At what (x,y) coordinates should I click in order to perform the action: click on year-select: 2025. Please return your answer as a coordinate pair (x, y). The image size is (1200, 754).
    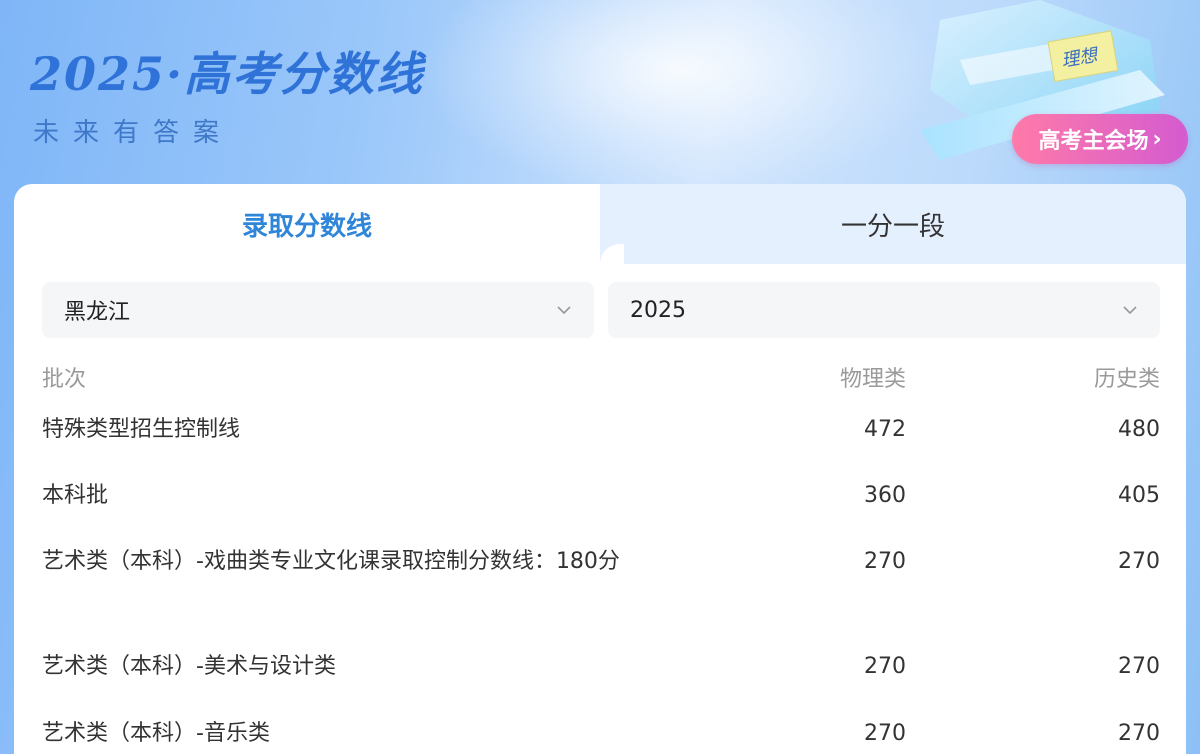
    Looking at the image, I should click on (884, 310).